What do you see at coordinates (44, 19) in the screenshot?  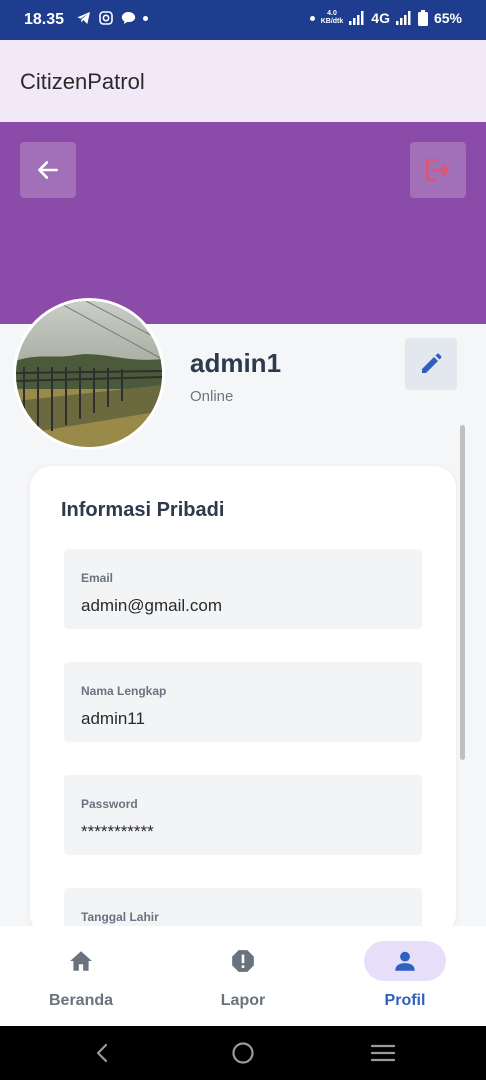 I see `status-time: 18.35` at bounding box center [44, 19].